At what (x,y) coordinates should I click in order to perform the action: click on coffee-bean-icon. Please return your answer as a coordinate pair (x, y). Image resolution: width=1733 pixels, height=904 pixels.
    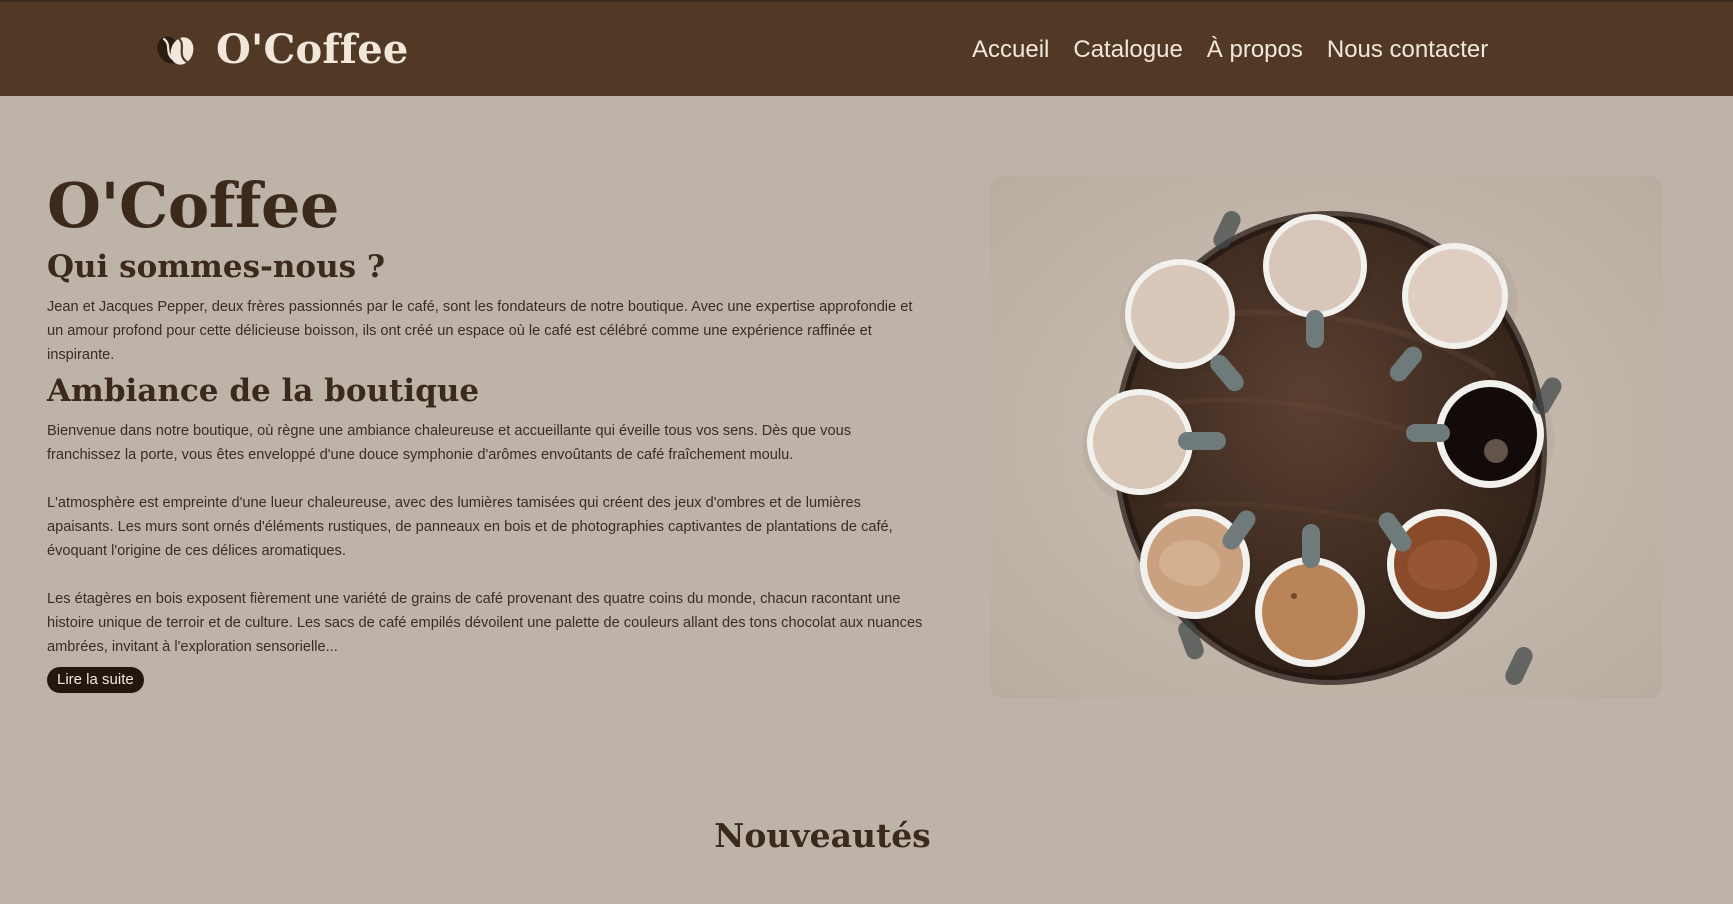
    Looking at the image, I should click on (175, 50).